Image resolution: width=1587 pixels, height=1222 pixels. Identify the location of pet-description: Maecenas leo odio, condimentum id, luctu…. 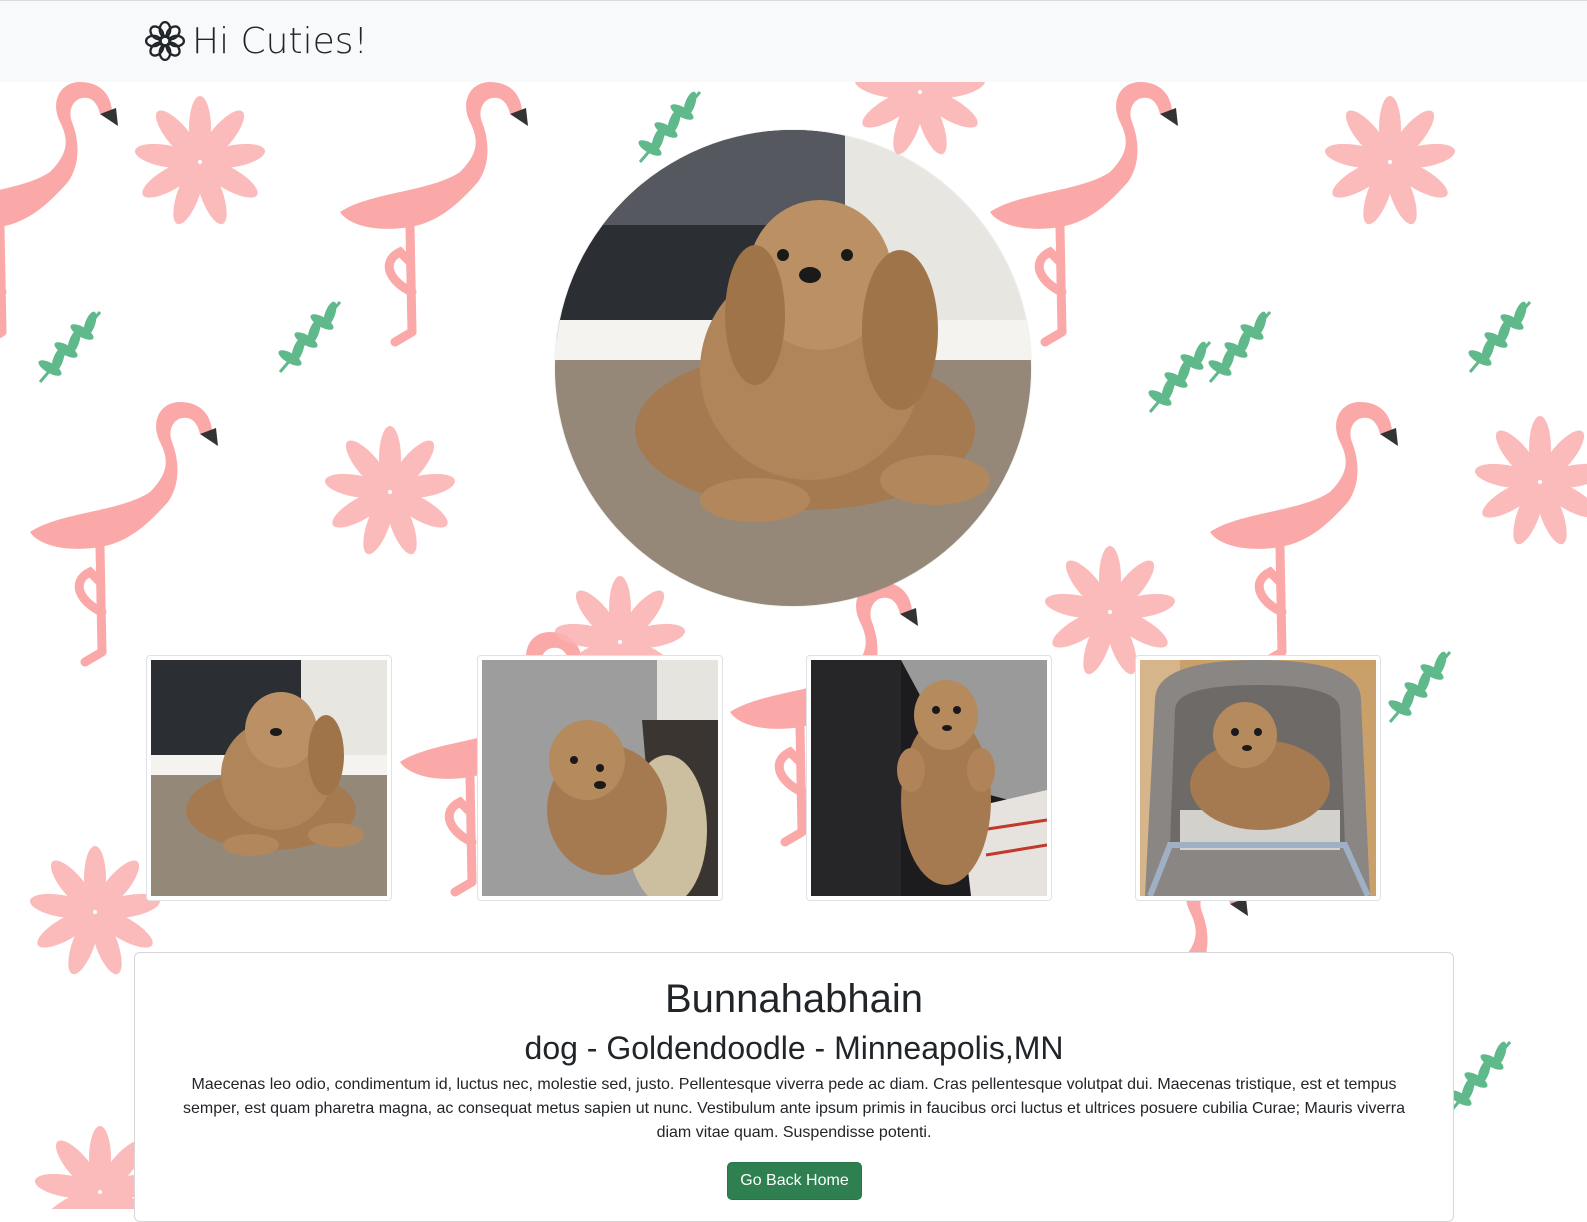
(794, 1108).